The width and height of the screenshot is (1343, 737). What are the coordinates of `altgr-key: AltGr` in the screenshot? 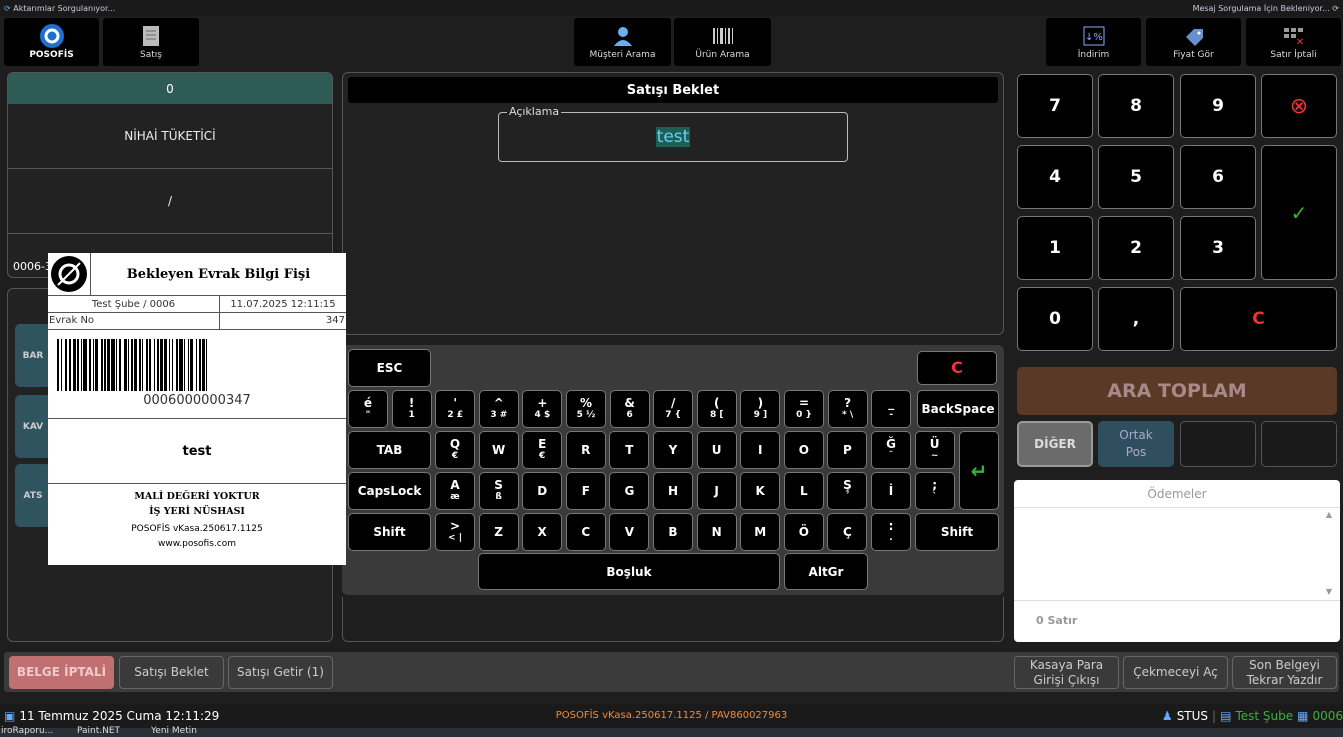 It's located at (826, 571).